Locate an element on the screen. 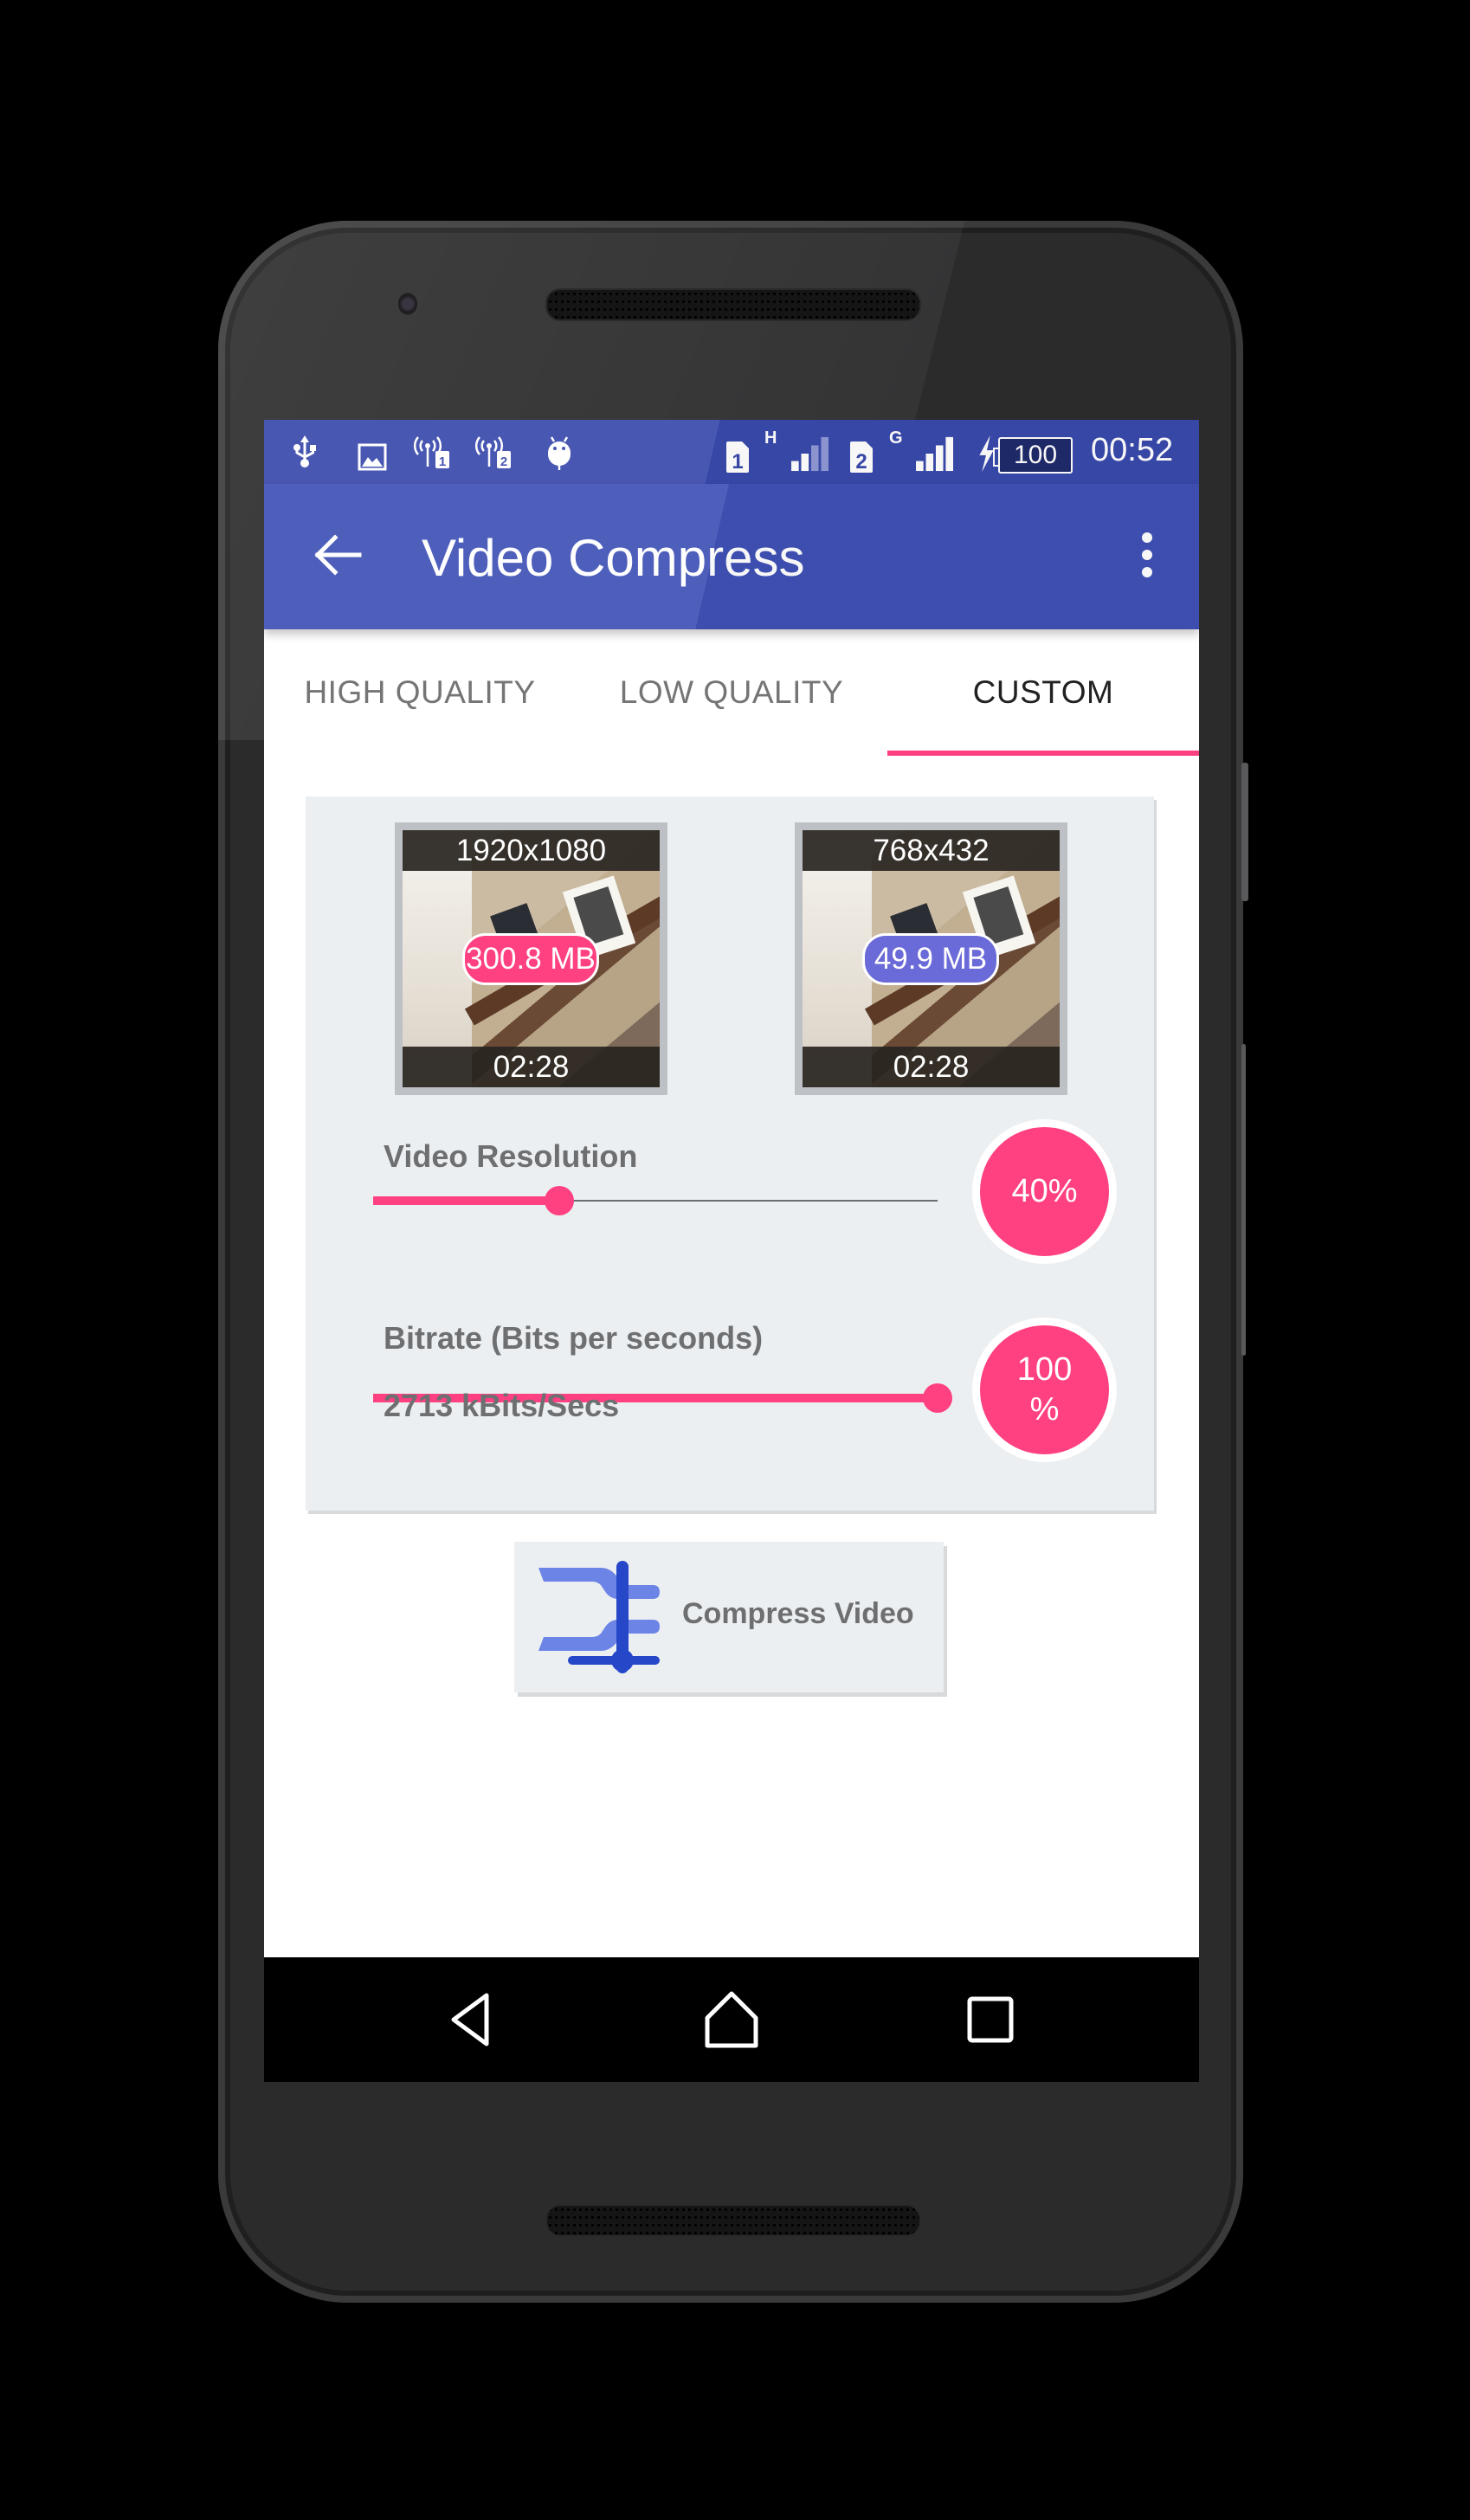 The width and height of the screenshot is (1470, 2520). recents-nav-icon is located at coordinates (991, 2019).